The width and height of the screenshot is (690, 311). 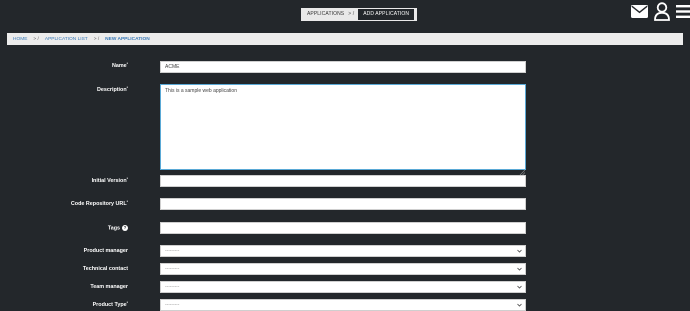 What do you see at coordinates (343, 67) in the screenshot?
I see `name-input` at bounding box center [343, 67].